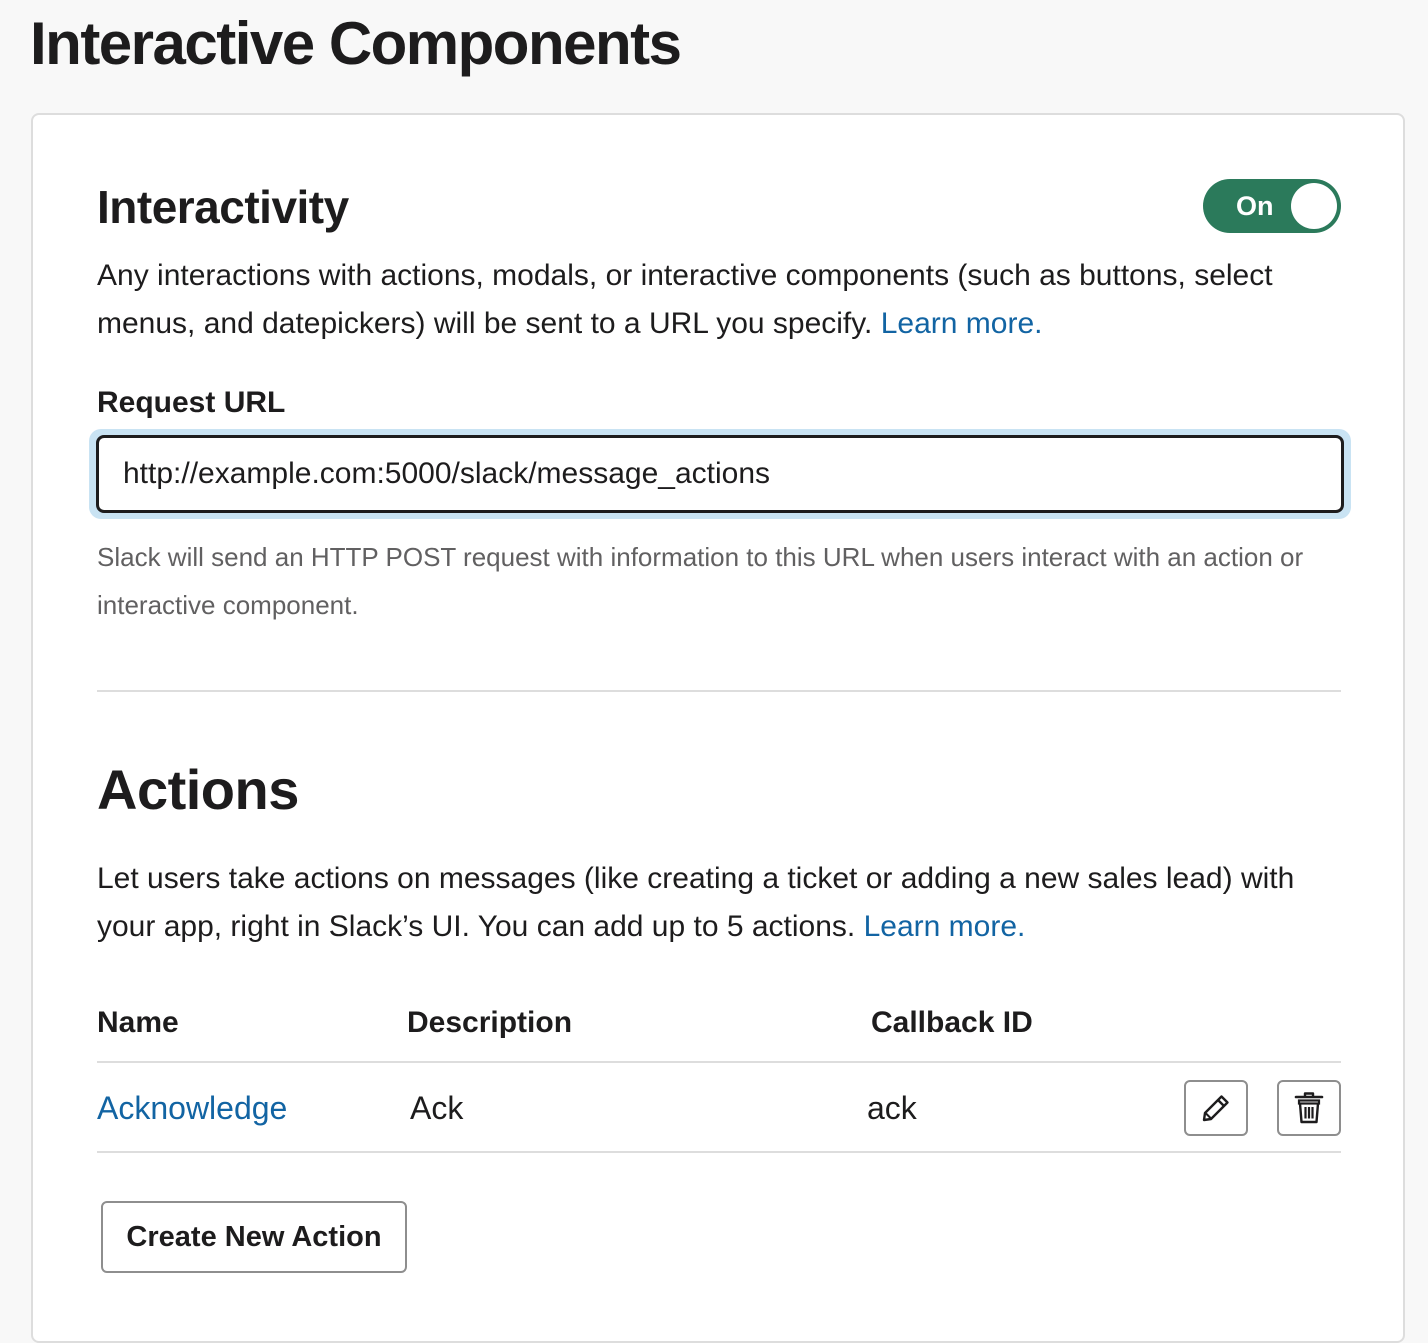  I want to click on action-name-link: Acknowledge, so click(192, 1108).